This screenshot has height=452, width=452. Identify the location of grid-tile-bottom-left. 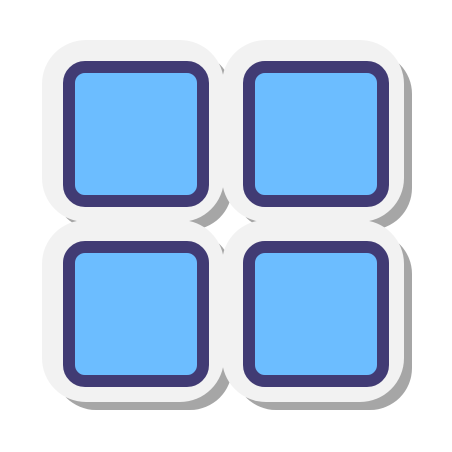
(136, 314).